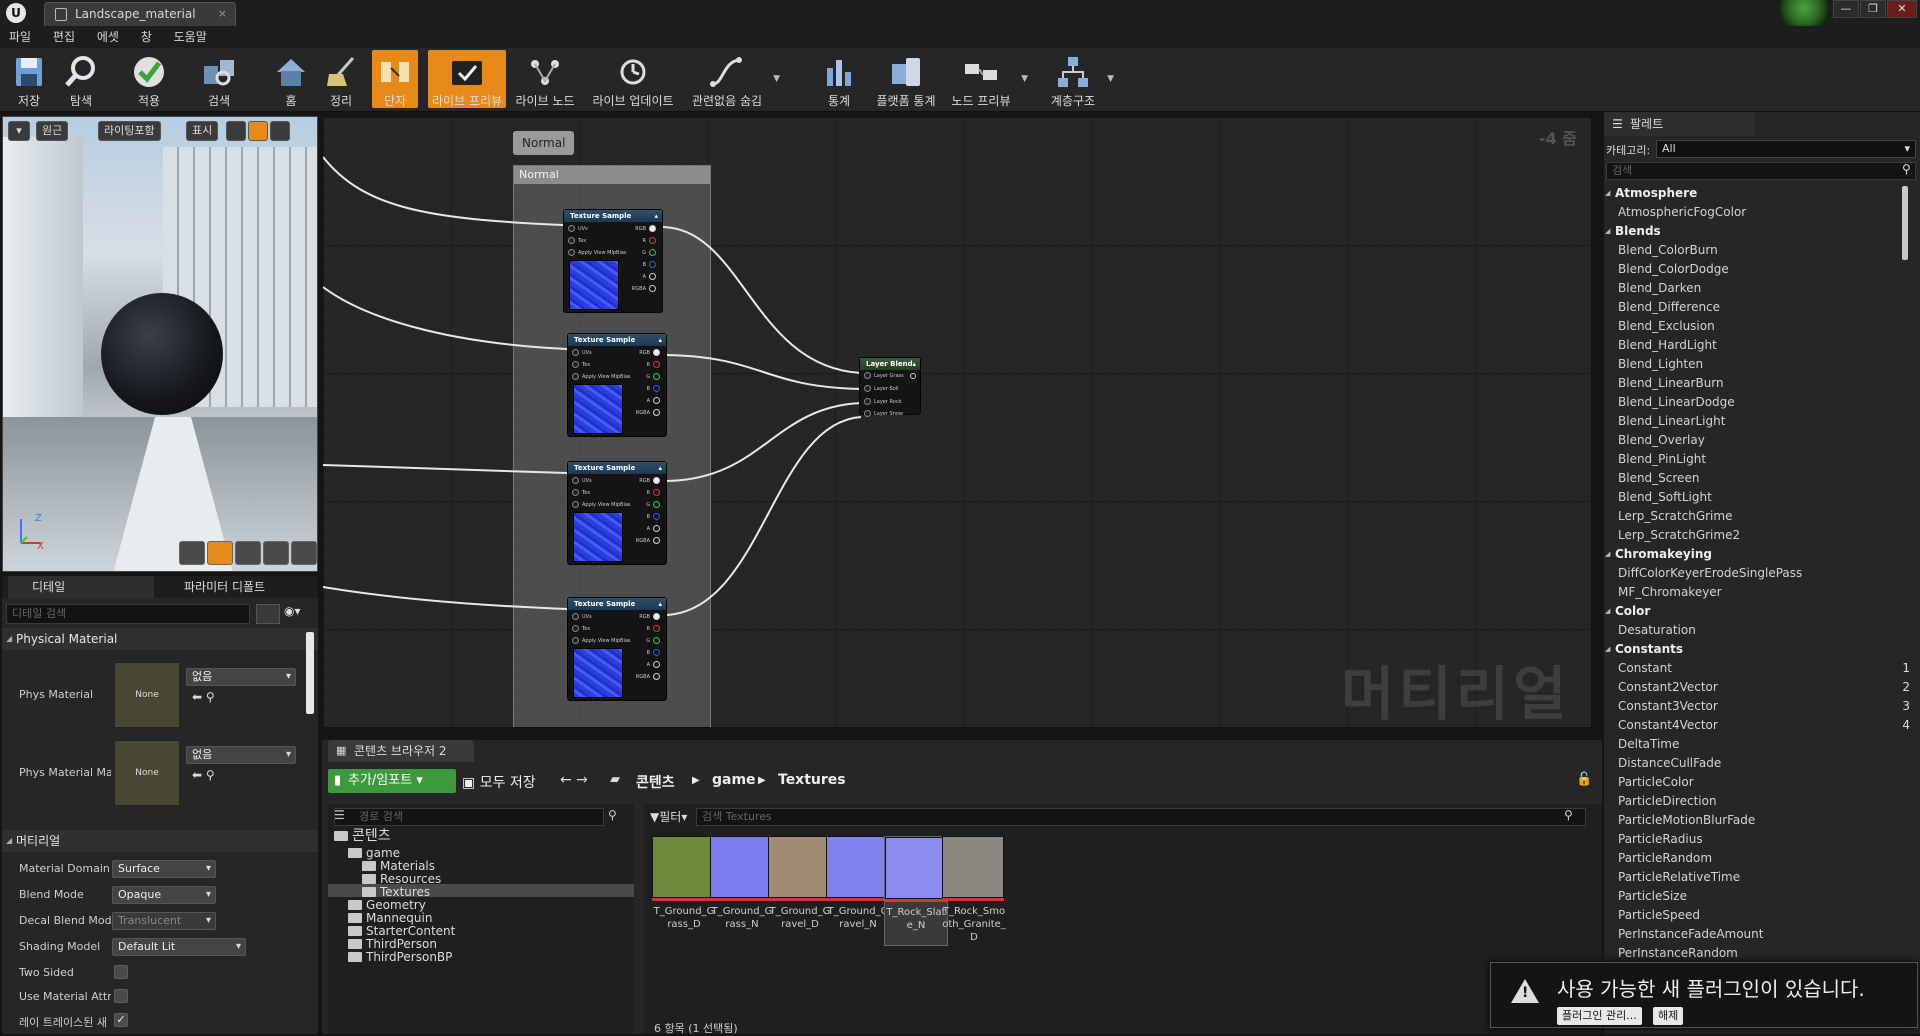 The width and height of the screenshot is (1920, 1036). Describe the element at coordinates (1754, 421) in the screenshot. I see `palette-item: Blend_LinearLight` at that location.